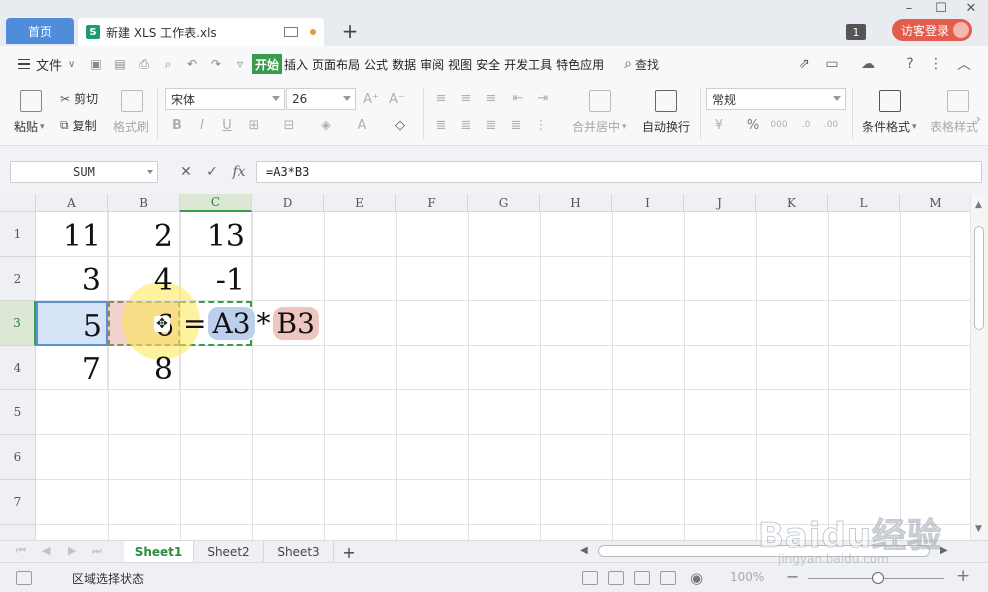 Image resolution: width=988 pixels, height=592 pixels. What do you see at coordinates (227, 125) in the screenshot?
I see `underline-icon: U` at bounding box center [227, 125].